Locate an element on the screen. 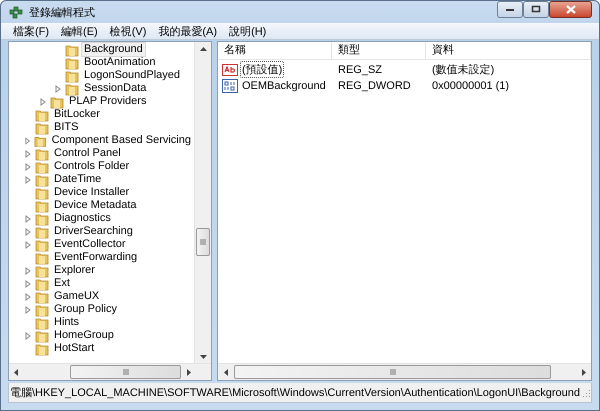  menu-item: 我的最愛(A) is located at coordinates (188, 31).